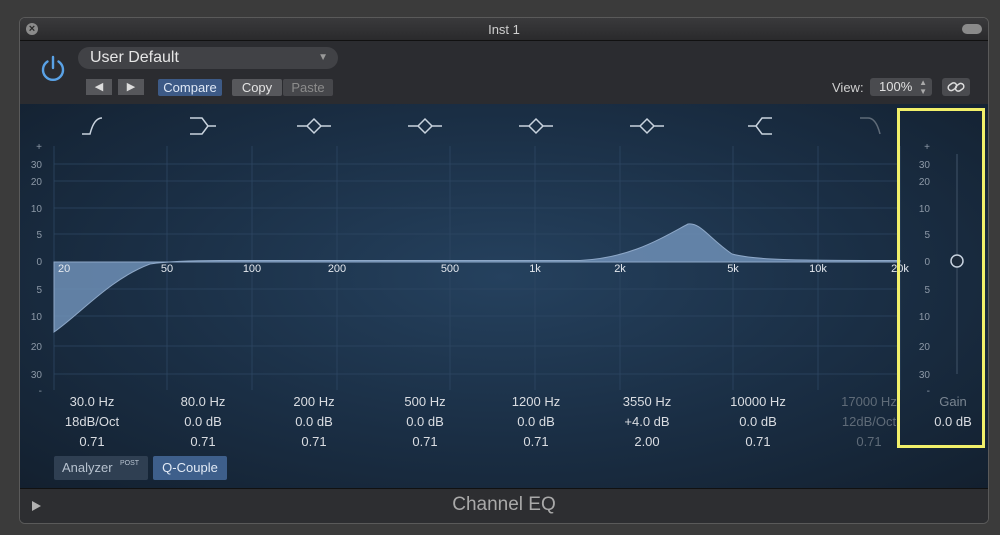 This screenshot has width=1000, height=535. I want to click on plugin-footer: Channel EQ, so click(504, 505).